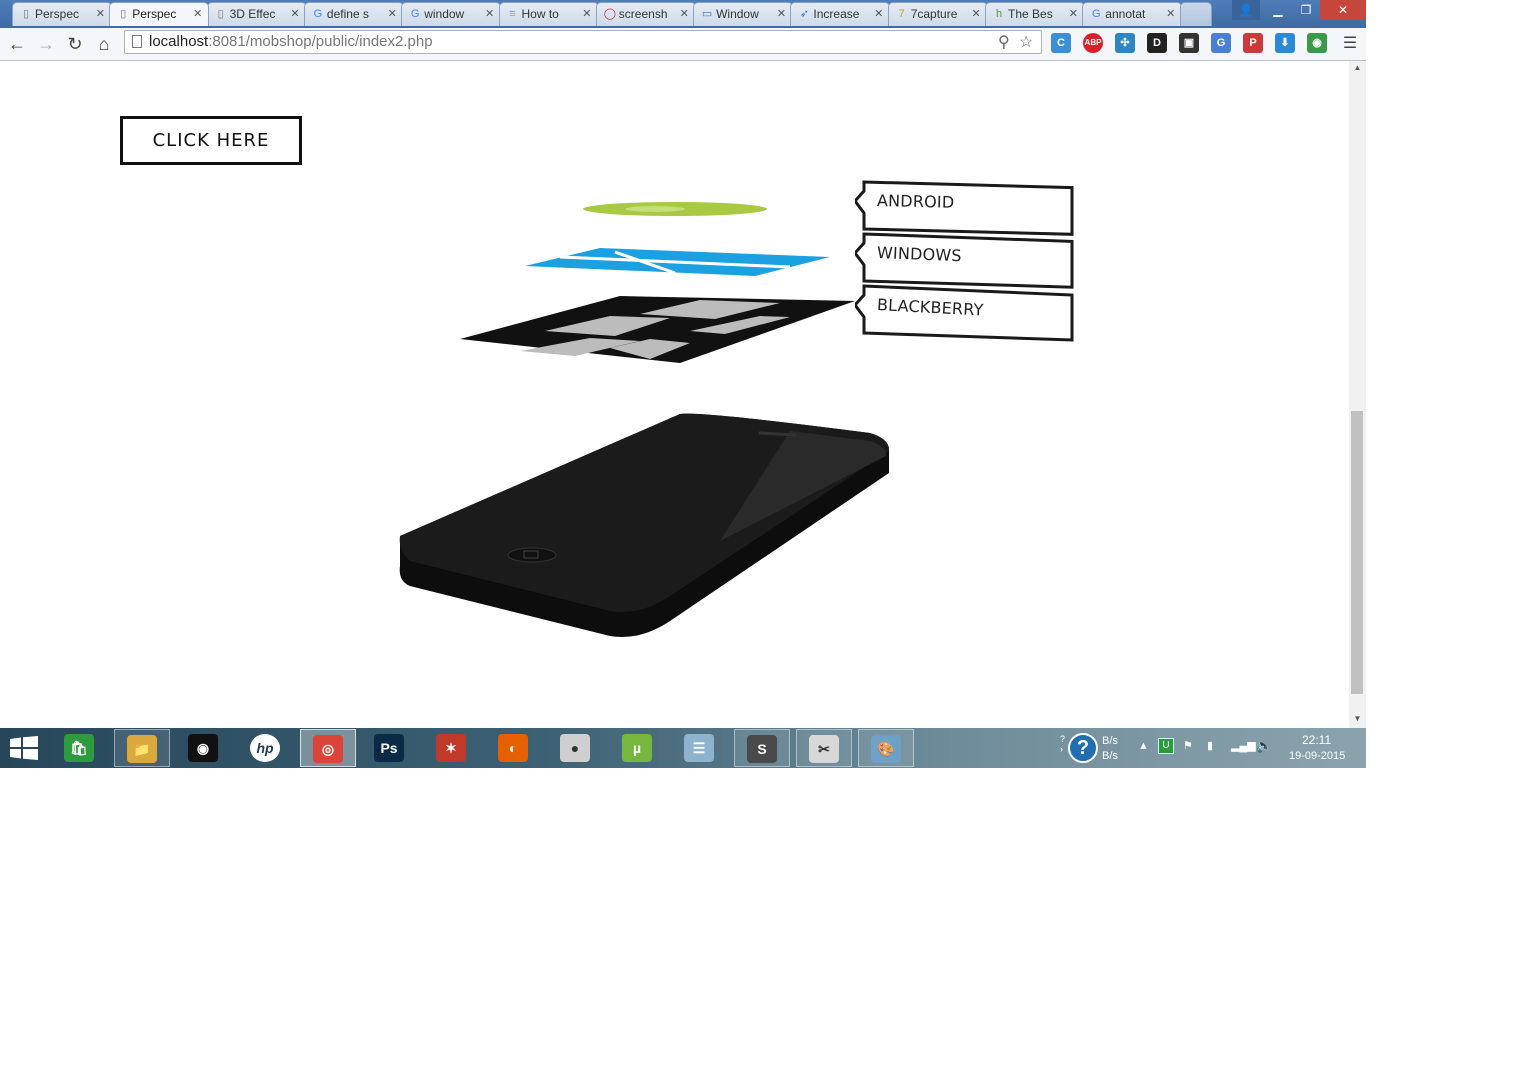 This screenshot has width=1530, height=1066. I want to click on translate-icon: G, so click(1221, 43).